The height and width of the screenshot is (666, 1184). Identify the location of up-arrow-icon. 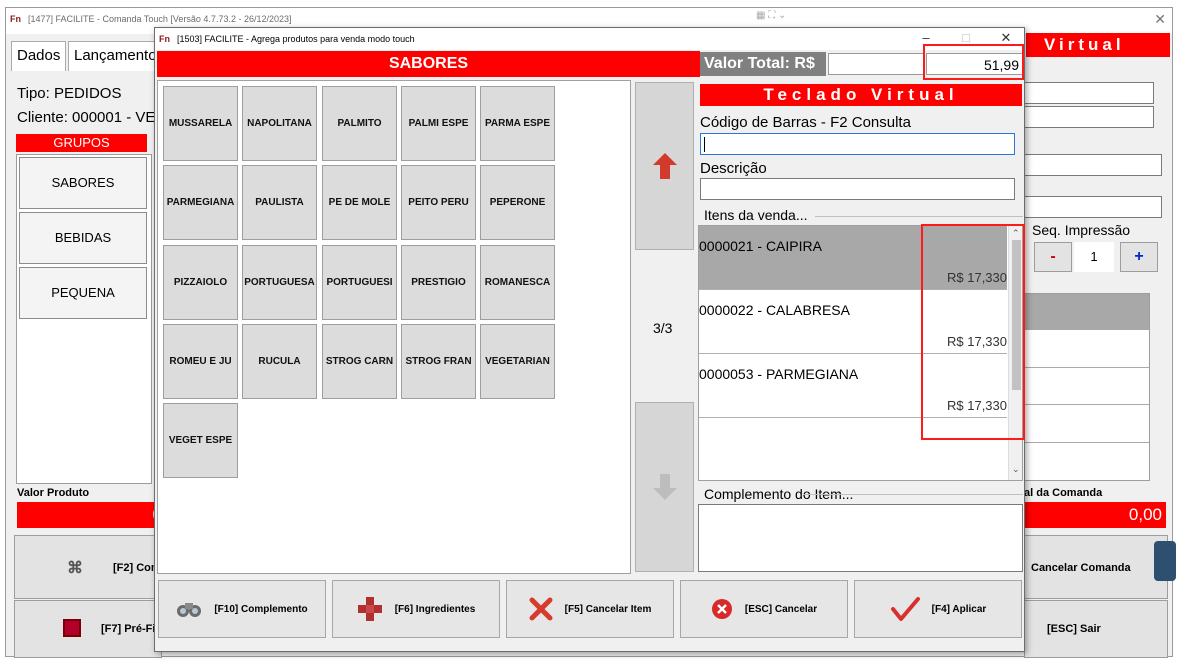
(664, 166).